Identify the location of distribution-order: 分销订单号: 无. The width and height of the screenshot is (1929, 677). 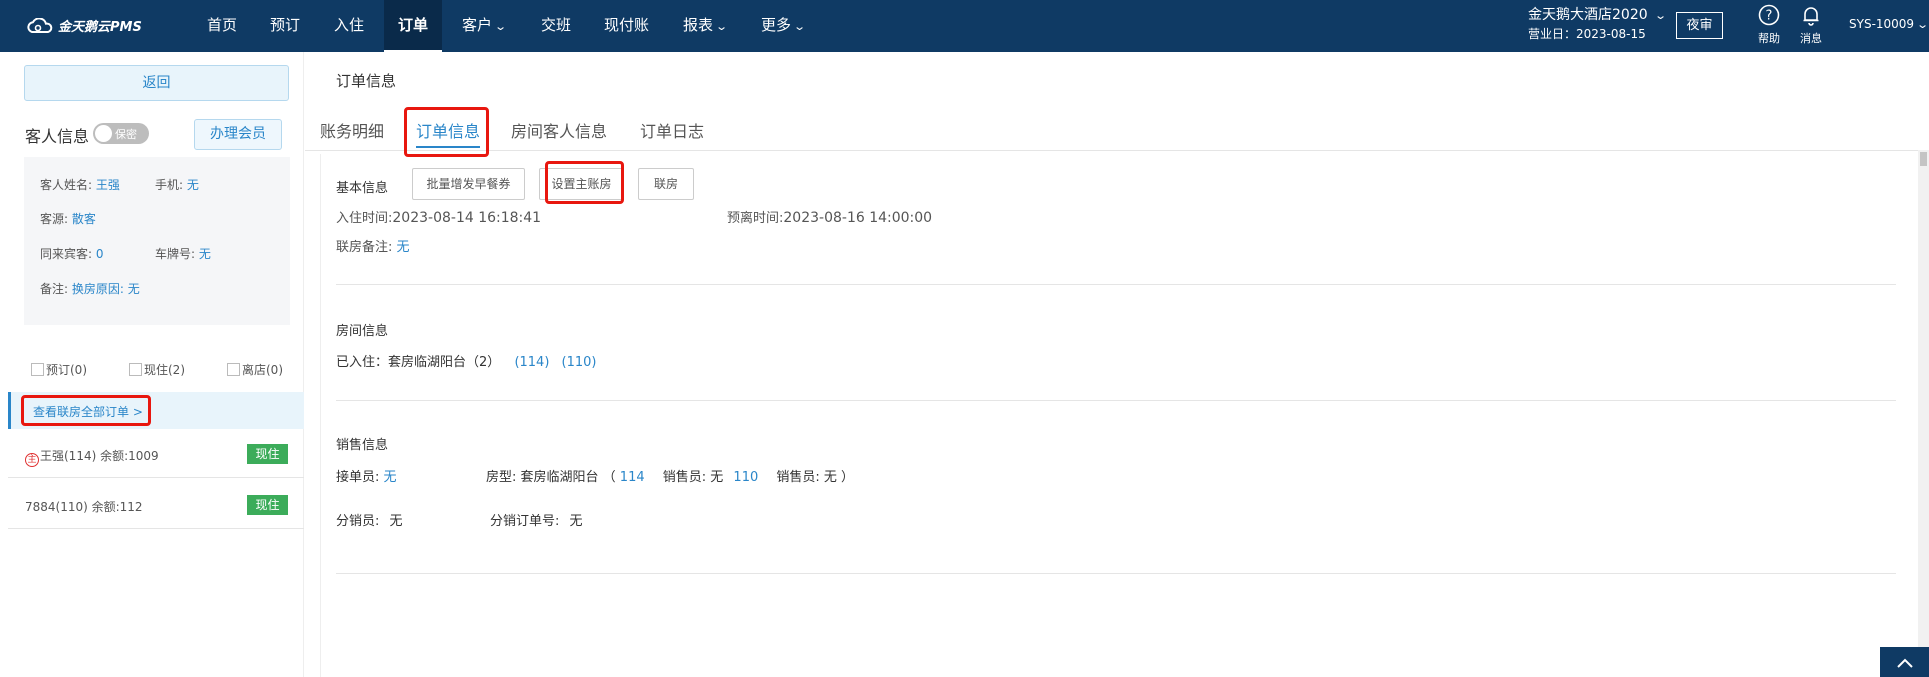
(536, 519).